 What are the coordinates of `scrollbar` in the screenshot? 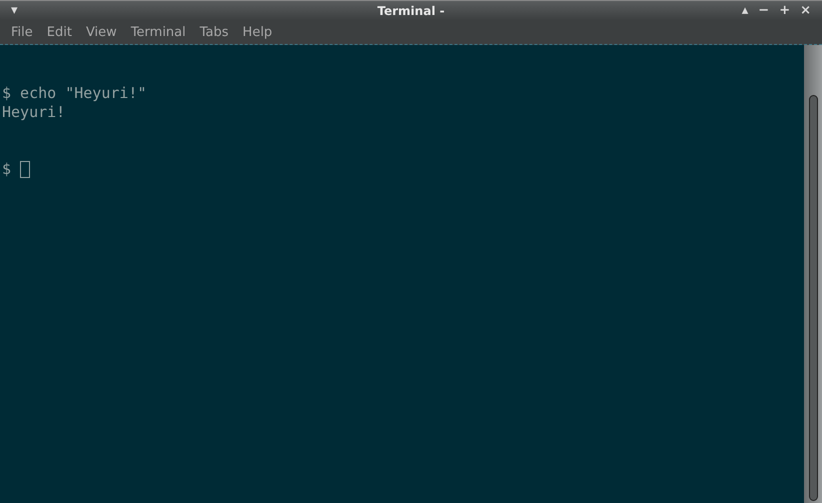 It's located at (813, 274).